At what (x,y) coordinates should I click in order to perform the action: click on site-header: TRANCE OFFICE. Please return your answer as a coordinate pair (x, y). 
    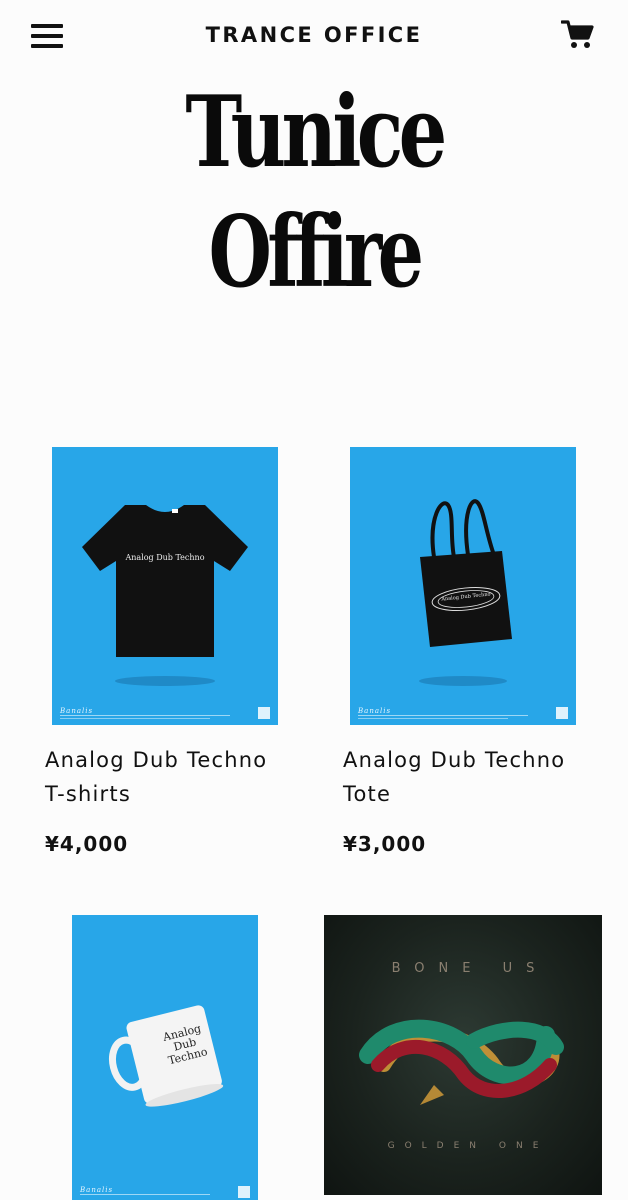
    Looking at the image, I should click on (314, 38).